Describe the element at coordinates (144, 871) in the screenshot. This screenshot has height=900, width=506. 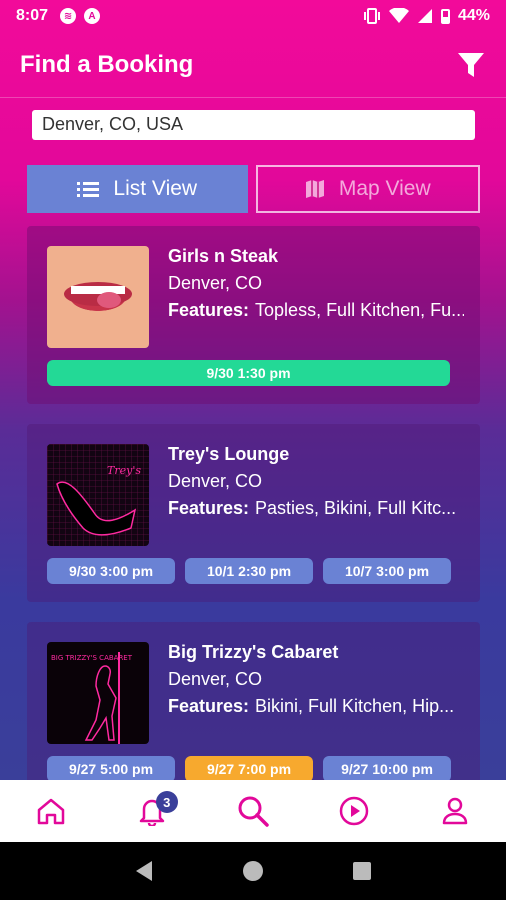
I see `back-icon` at that location.